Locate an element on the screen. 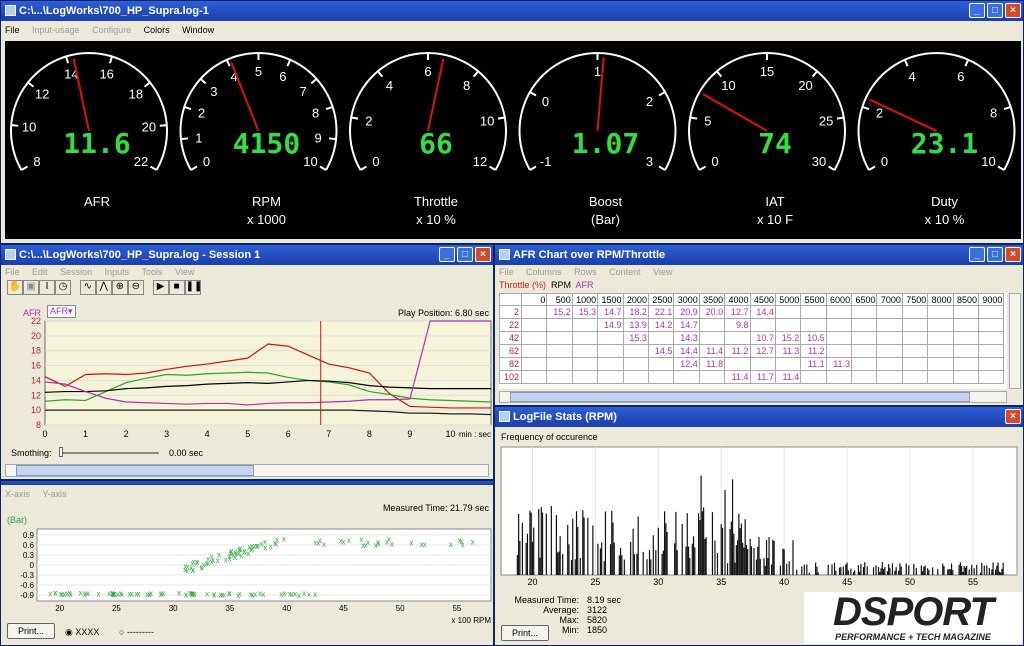  afr-cell: 14.9 is located at coordinates (610, 325).